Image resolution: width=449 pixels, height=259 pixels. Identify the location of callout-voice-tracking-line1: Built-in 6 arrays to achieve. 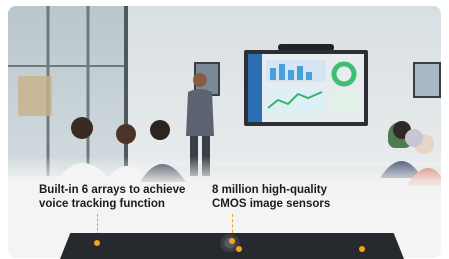
(112, 190).